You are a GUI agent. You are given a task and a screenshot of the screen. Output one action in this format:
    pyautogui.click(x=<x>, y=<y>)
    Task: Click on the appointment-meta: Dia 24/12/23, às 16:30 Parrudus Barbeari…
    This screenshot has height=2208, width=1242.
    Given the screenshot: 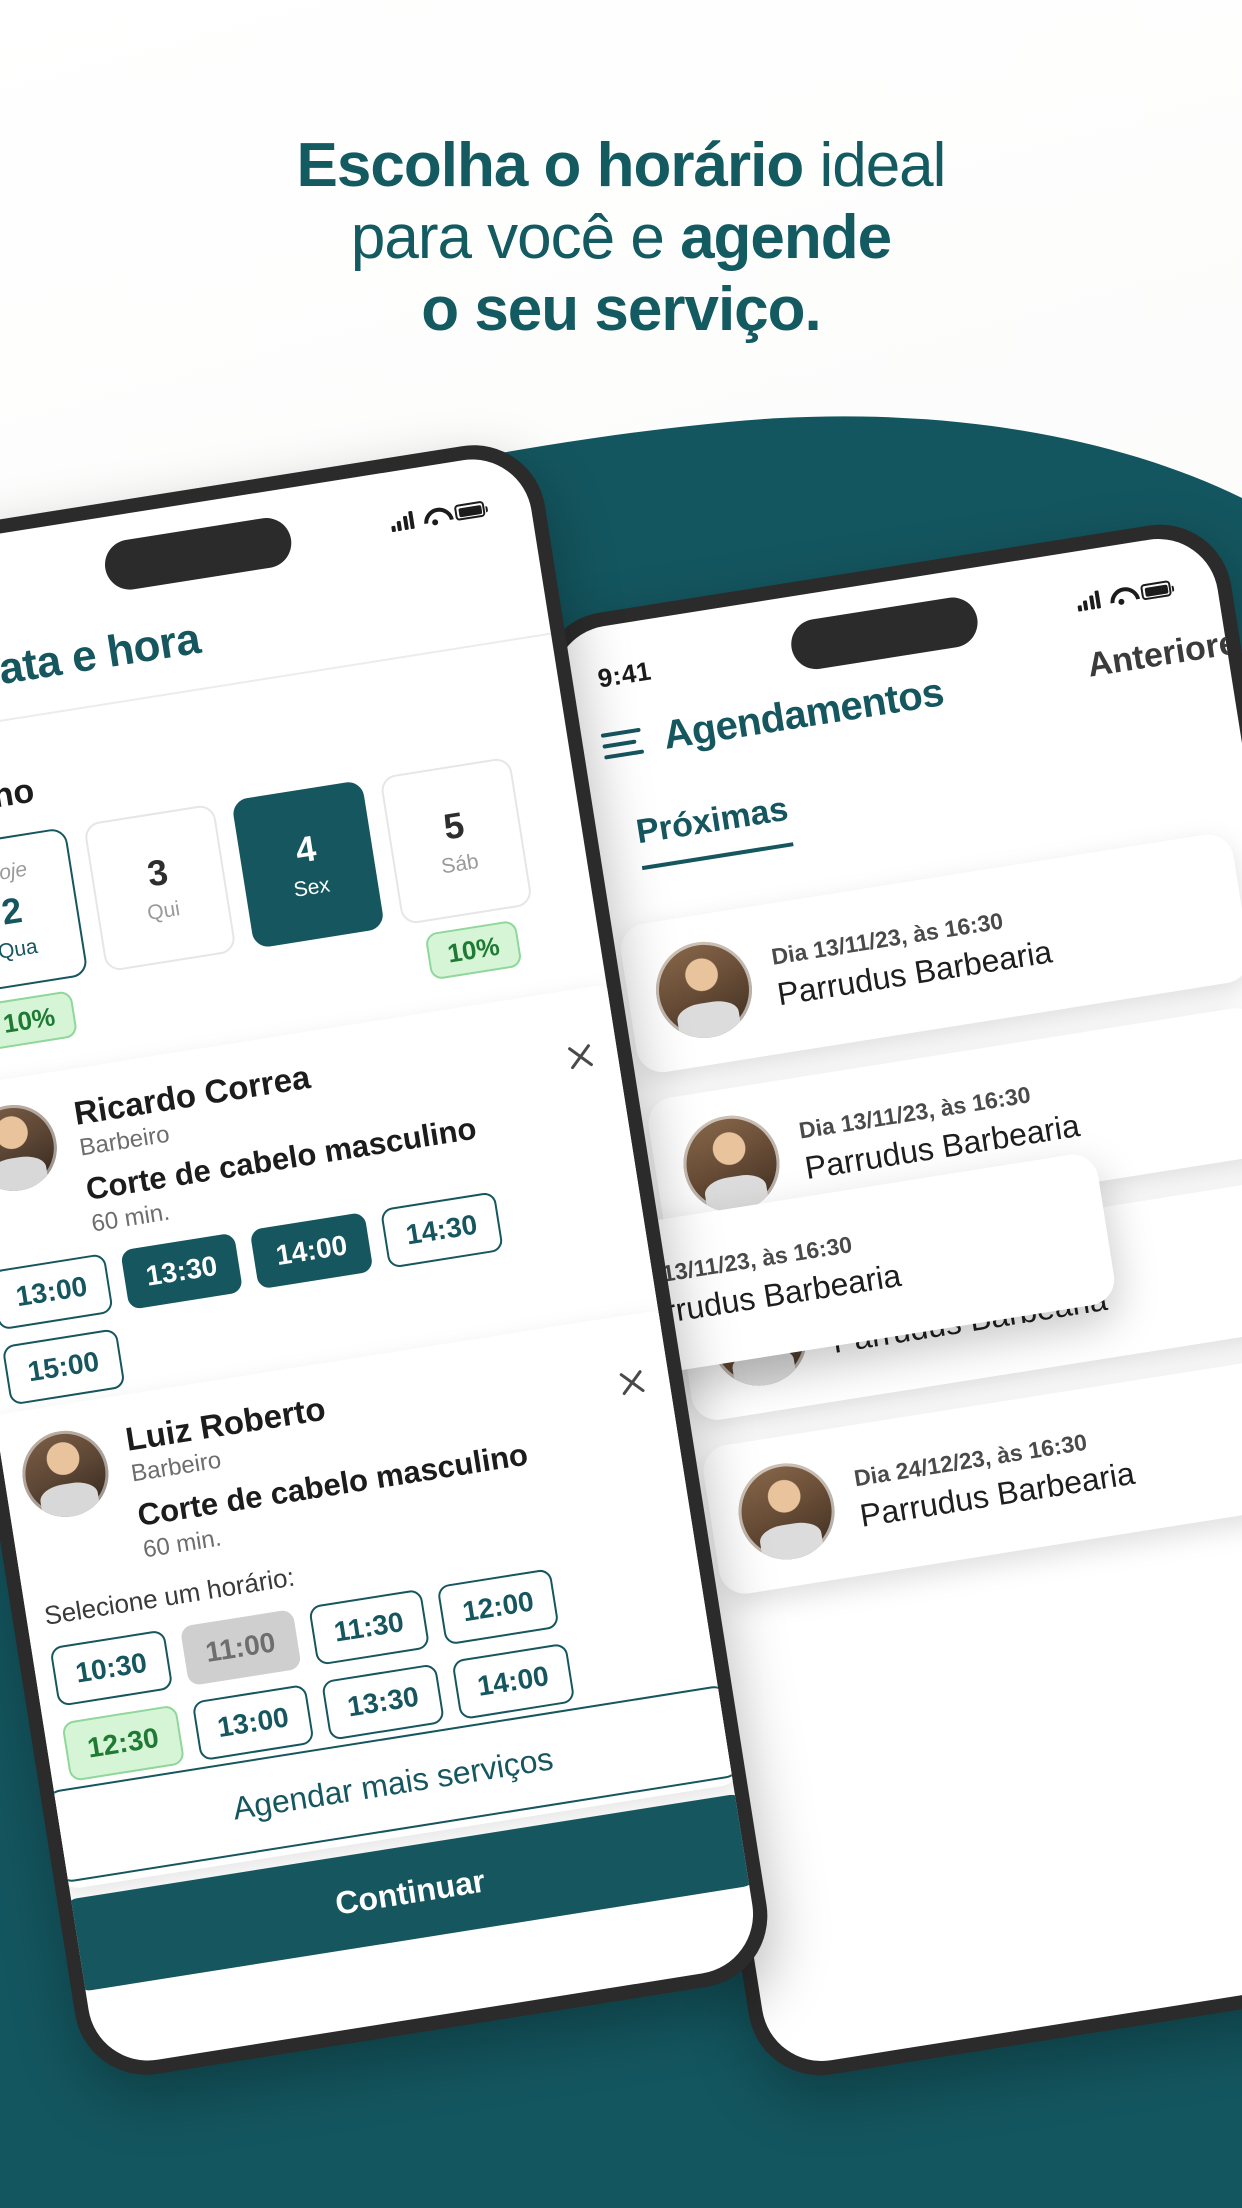 What is the action you would take?
    pyautogui.click(x=994, y=1478)
    